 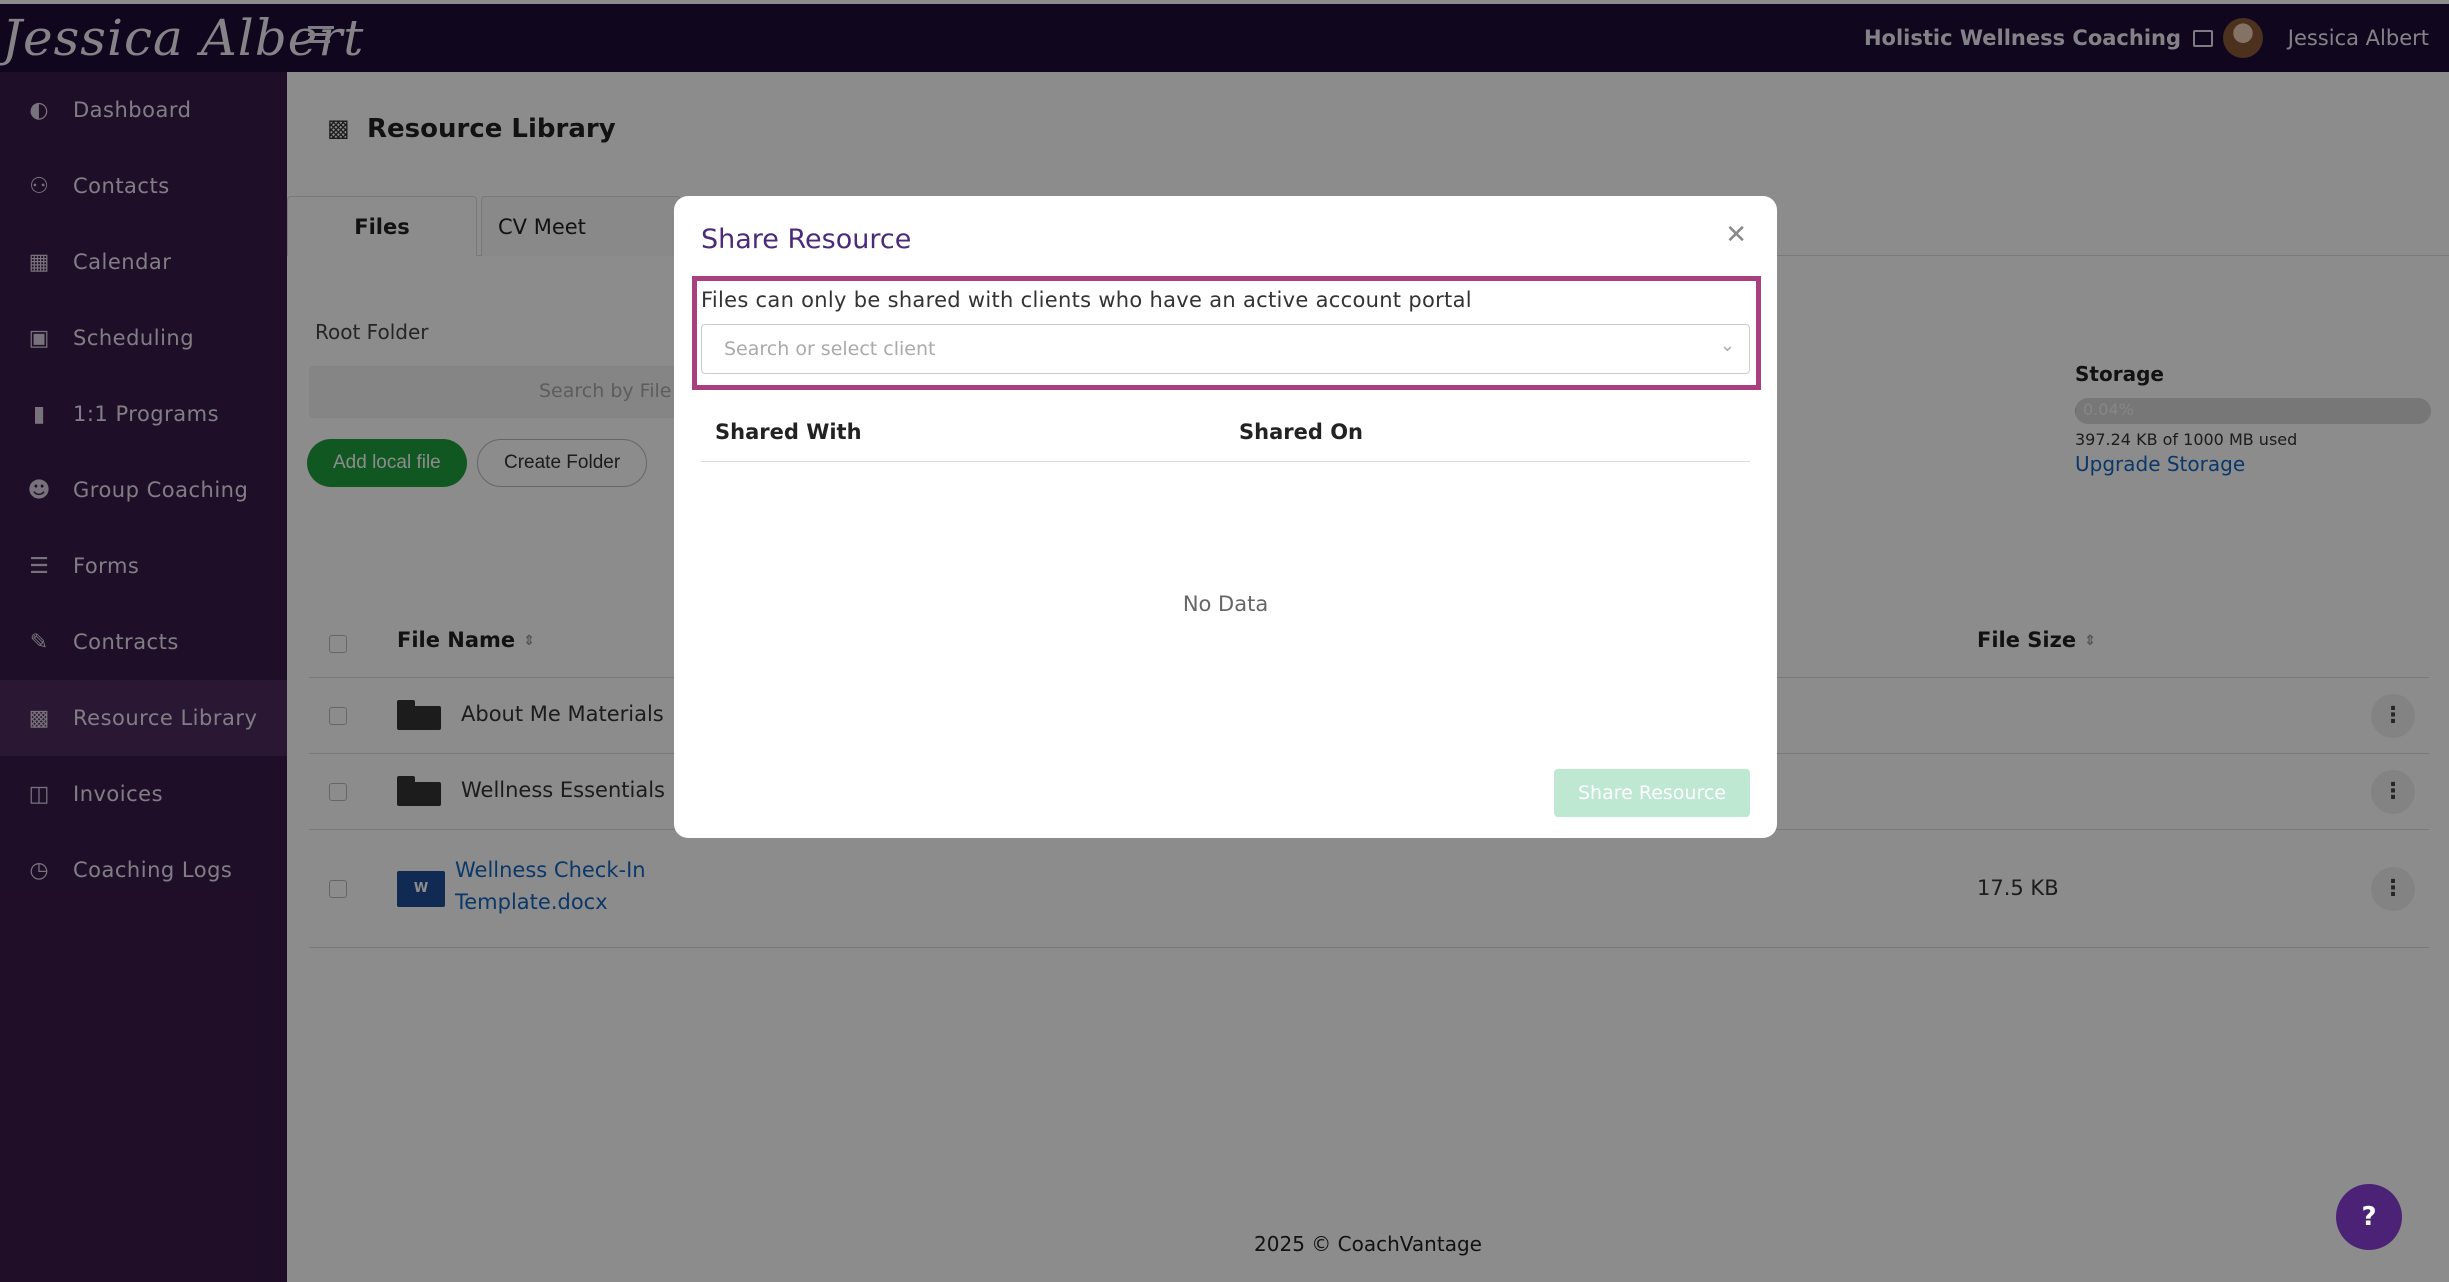 I want to click on column-shared-on: Shared On, so click(x=1301, y=432).